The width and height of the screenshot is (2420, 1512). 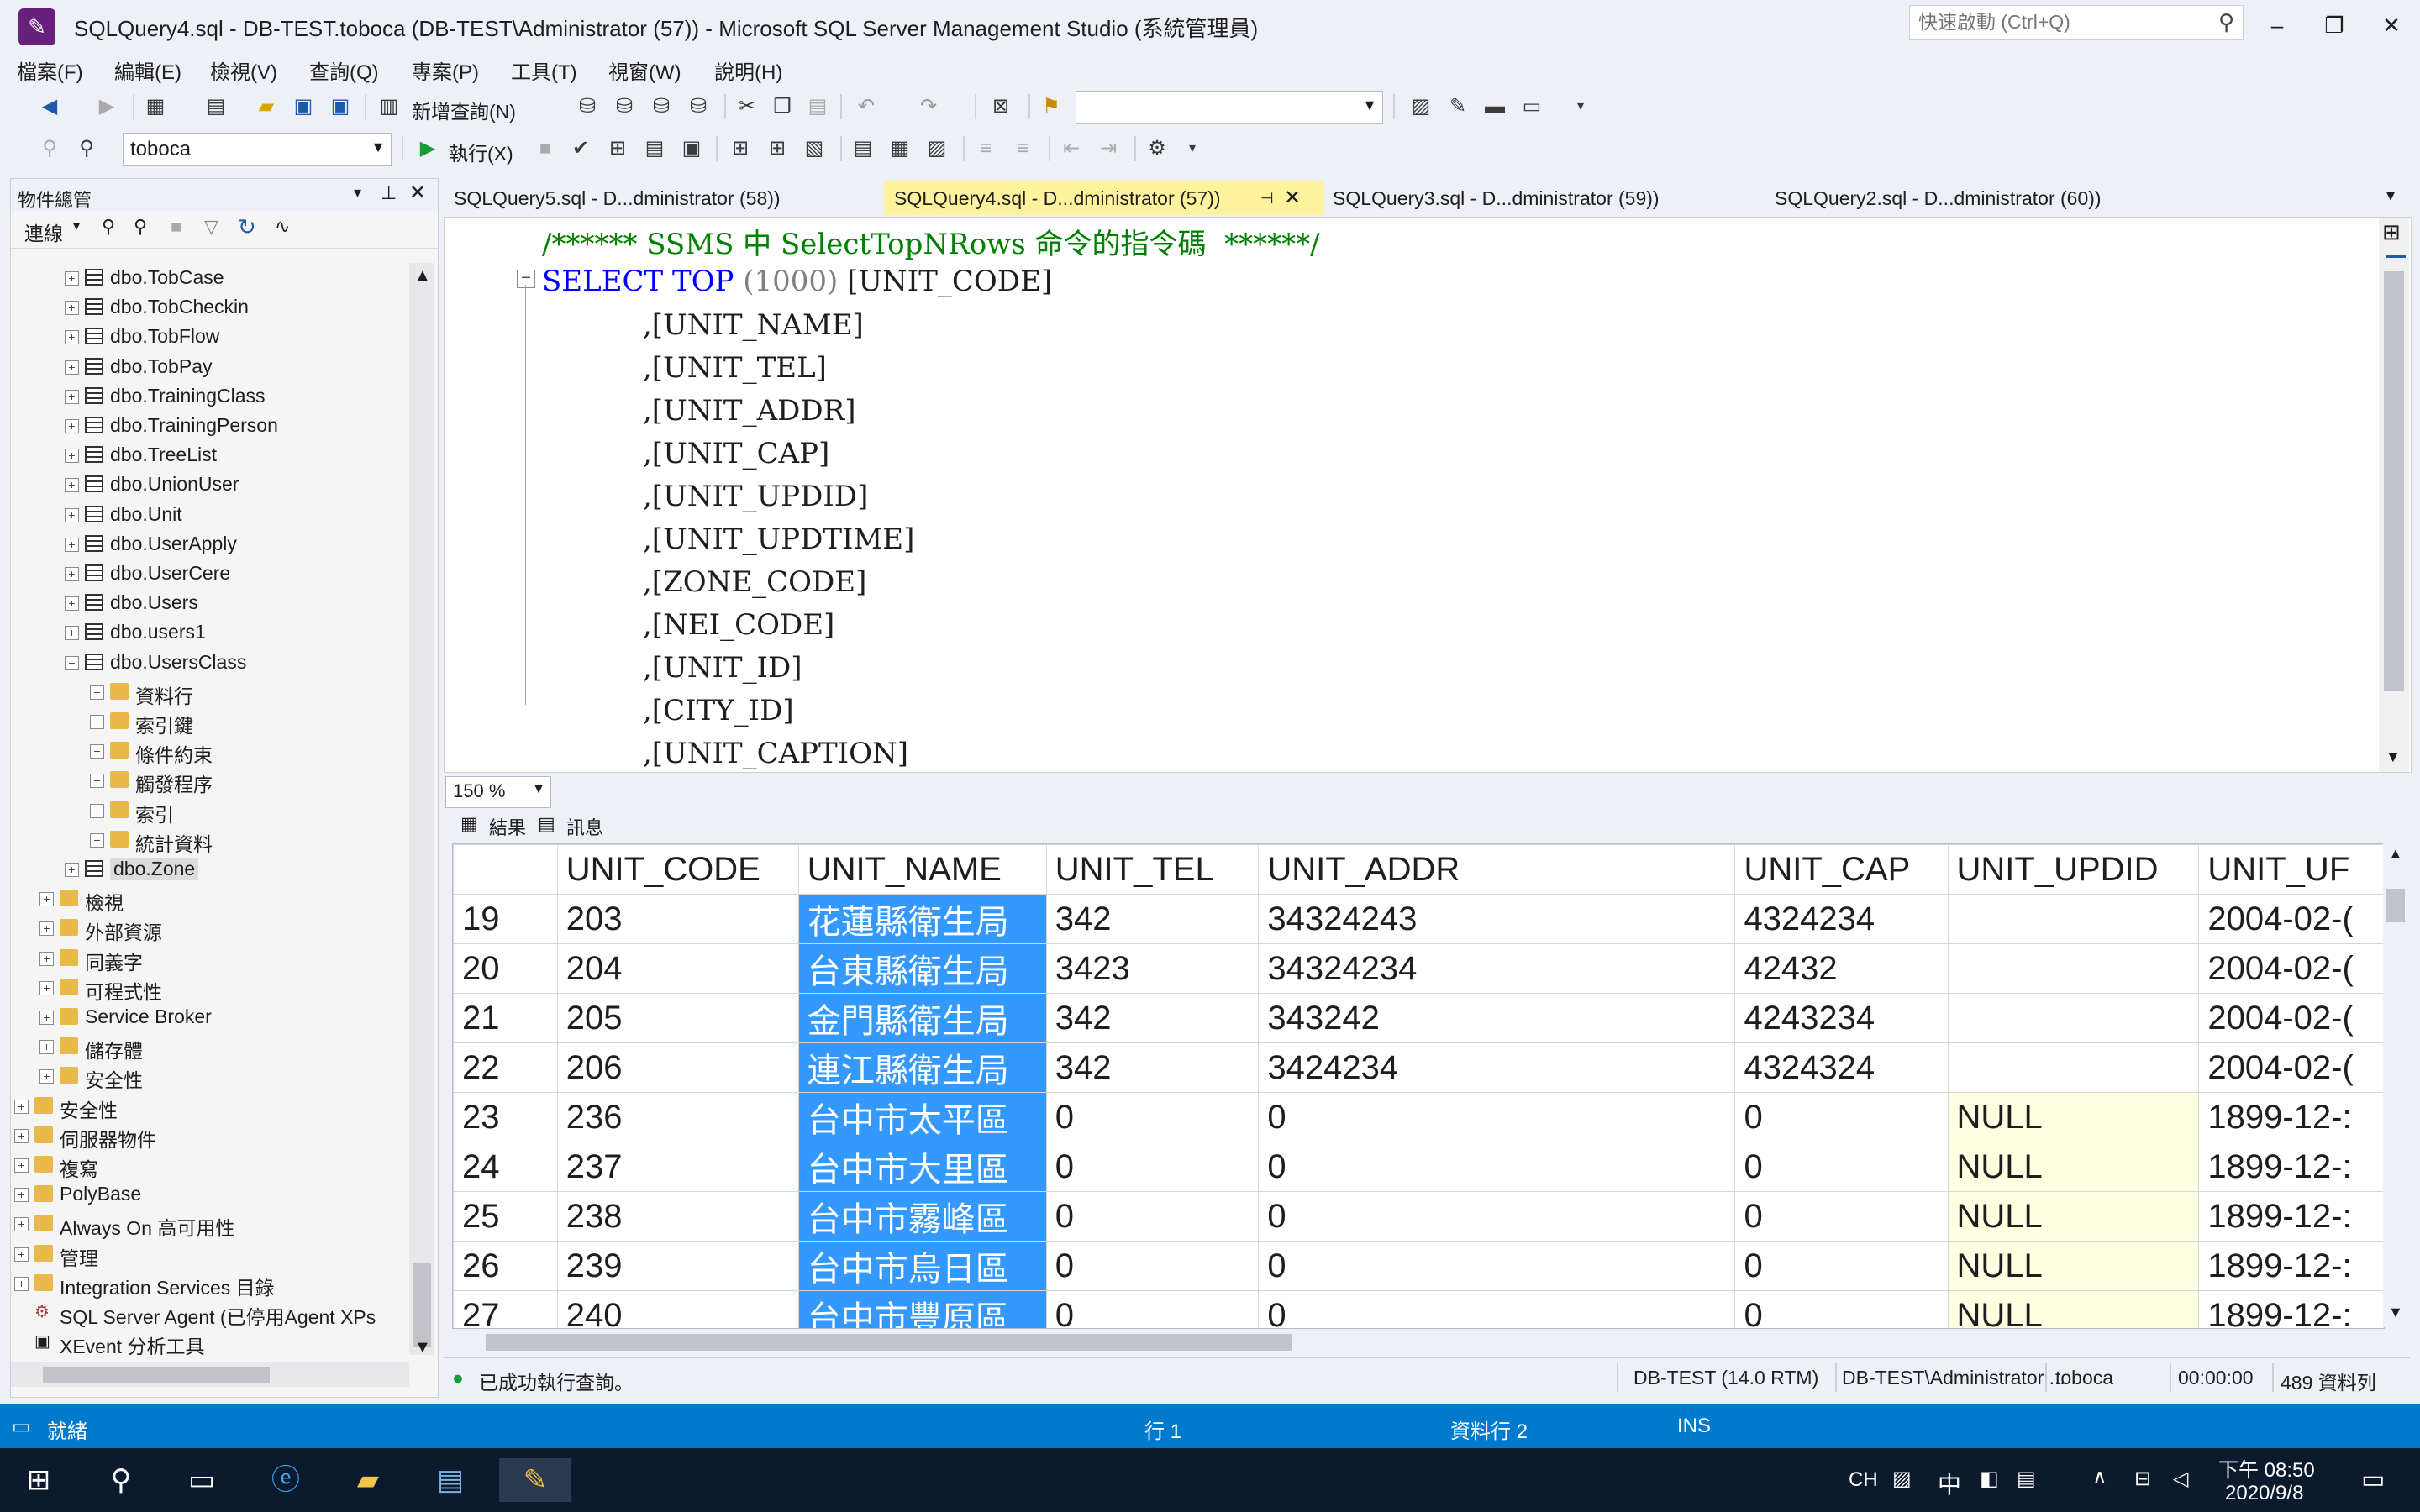 I want to click on table-row: 26 239 台中市烏日區 0 0 0 NULL 1899-12-:, so click(x=1418, y=1266).